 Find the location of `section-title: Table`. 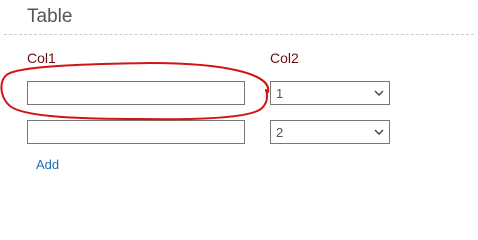

section-title: Table is located at coordinates (50, 16).